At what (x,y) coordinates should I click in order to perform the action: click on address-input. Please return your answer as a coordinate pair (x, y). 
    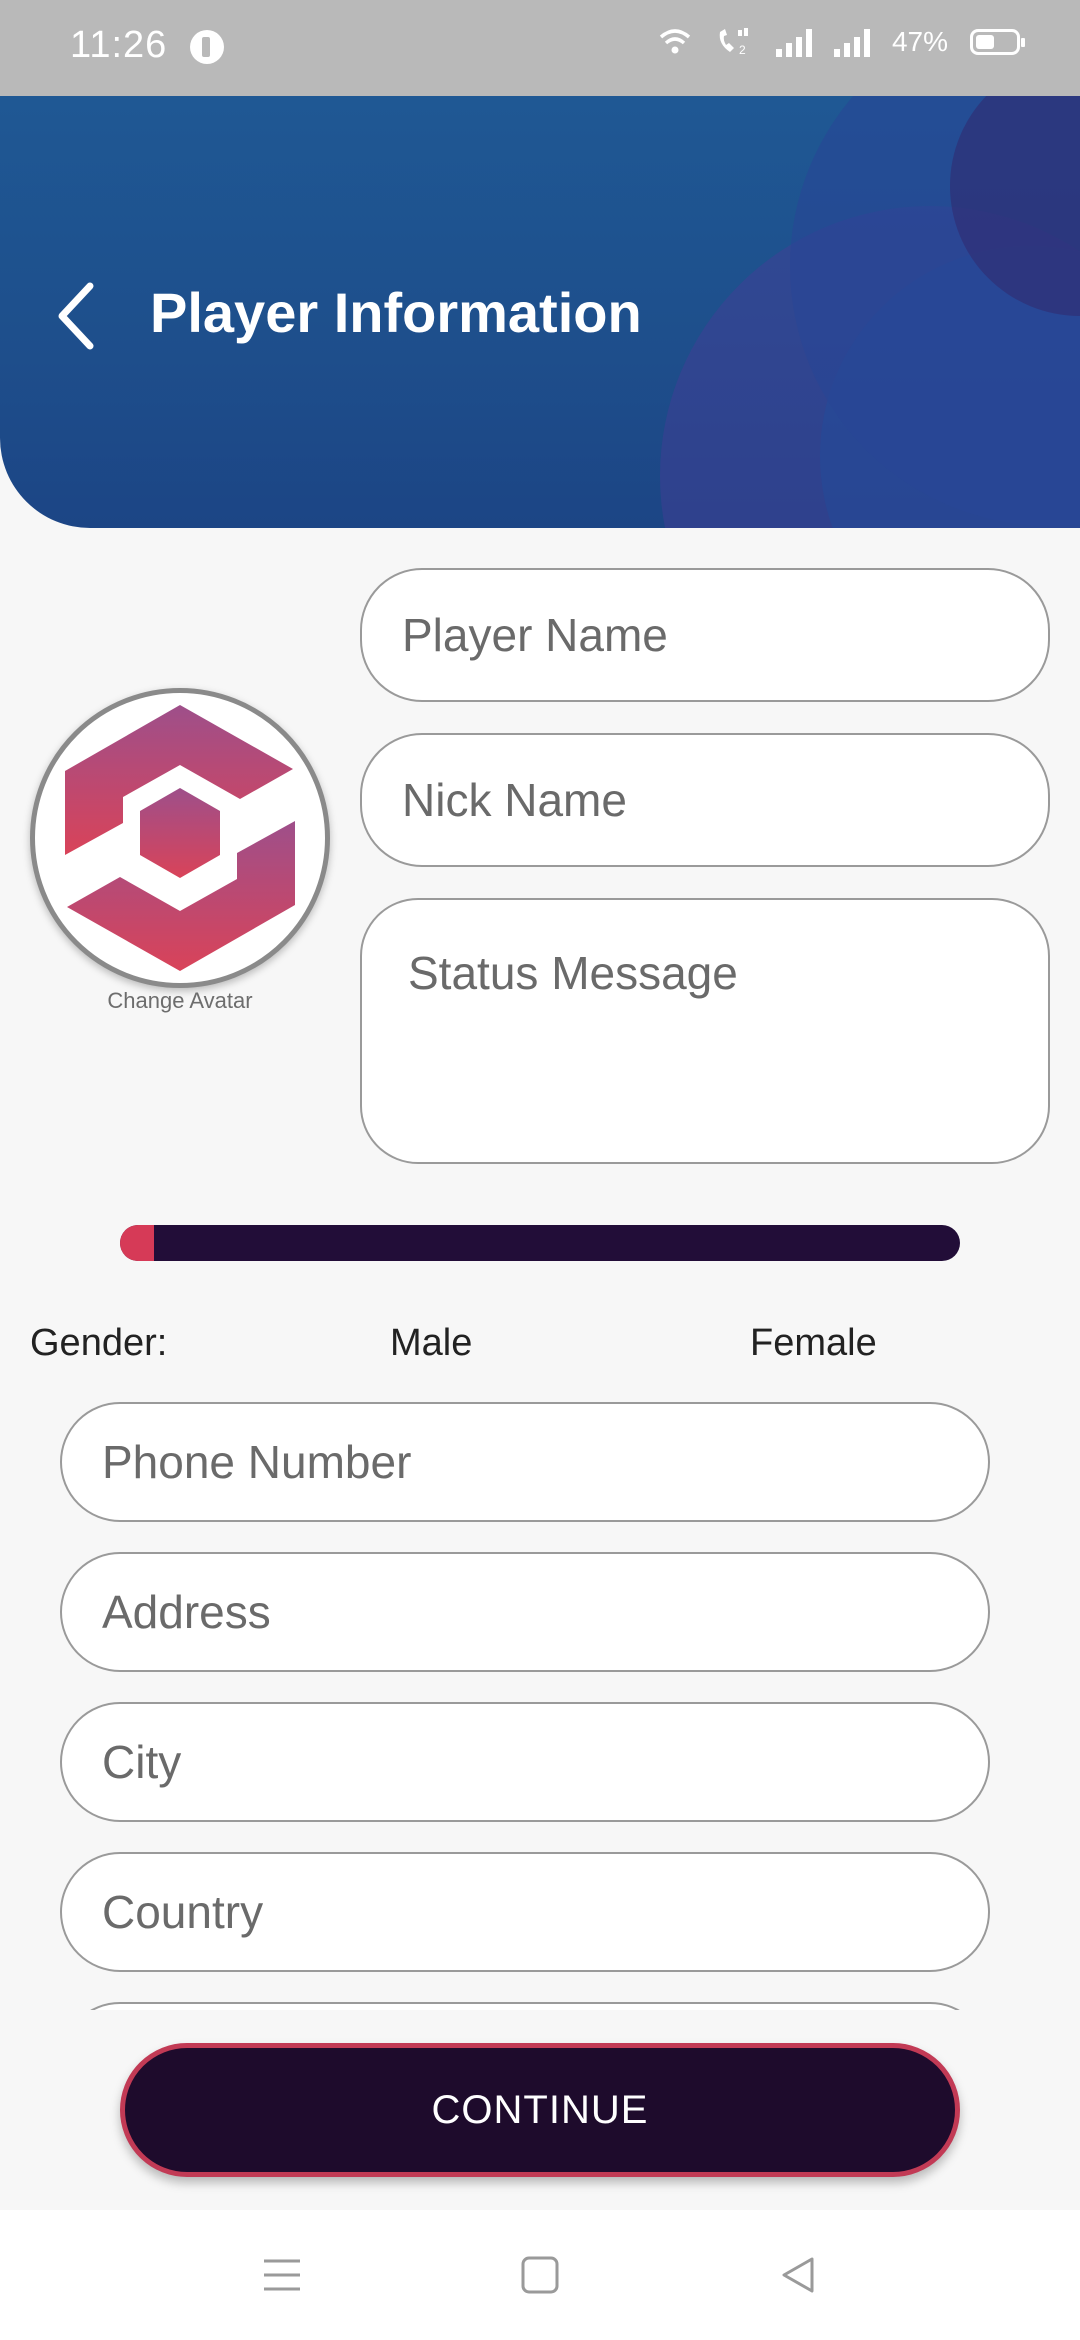
    Looking at the image, I should click on (525, 1612).